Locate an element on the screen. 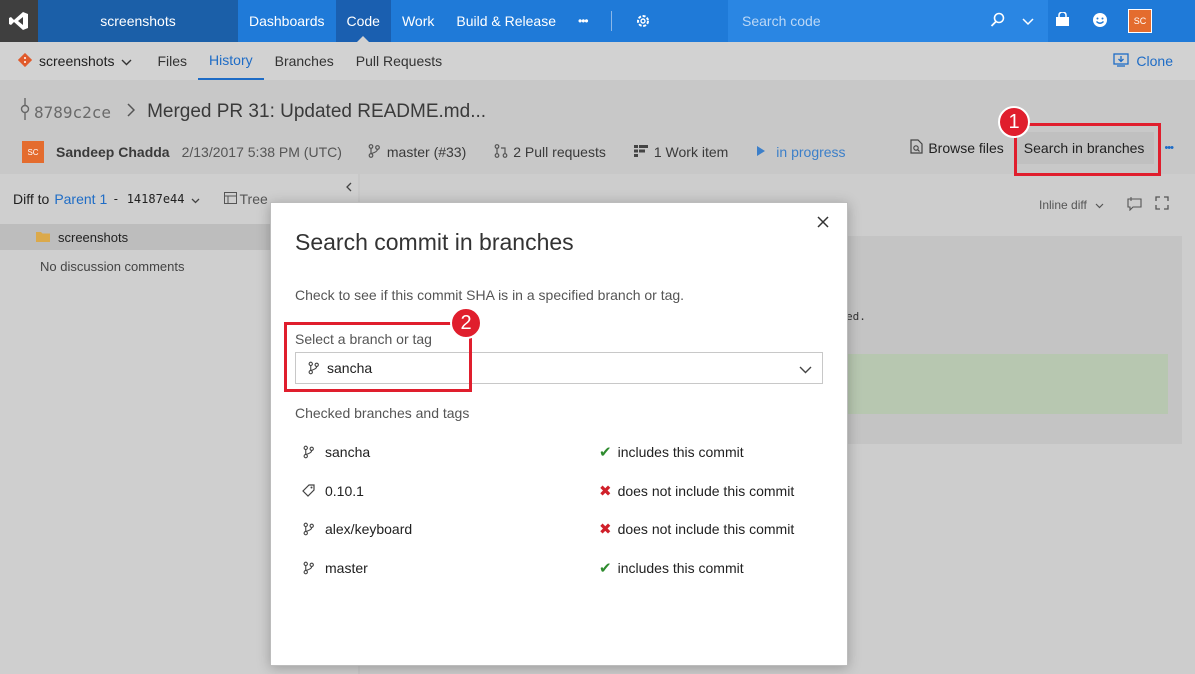 The image size is (1195, 674). pull-request-icon is located at coordinates (501, 152).